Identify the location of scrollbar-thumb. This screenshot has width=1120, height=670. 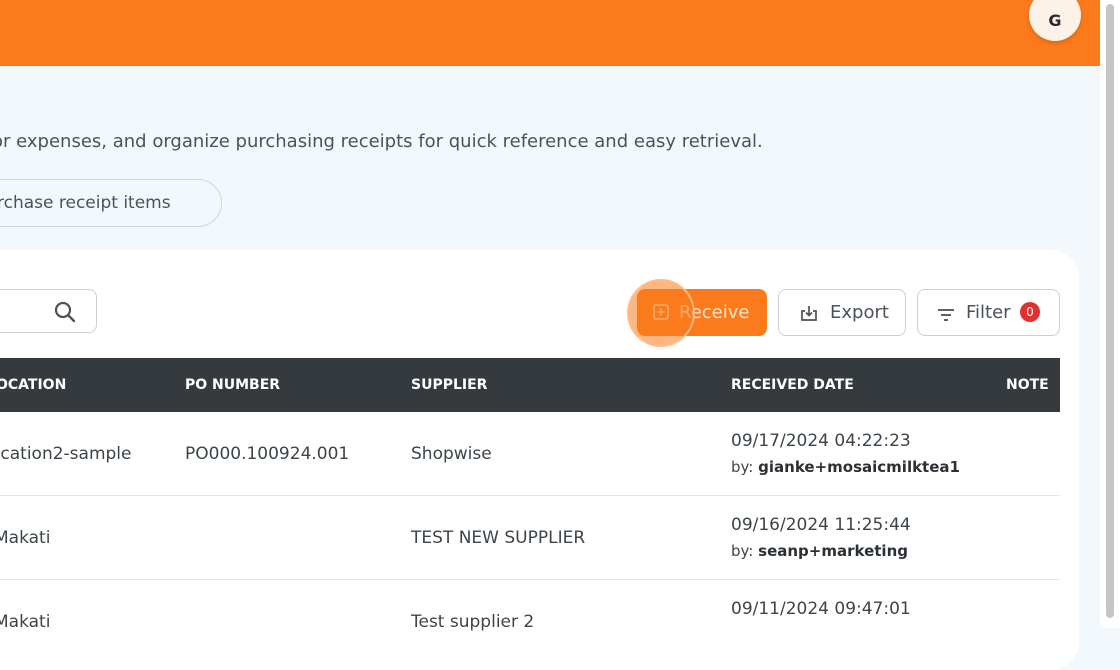
(1110, 311).